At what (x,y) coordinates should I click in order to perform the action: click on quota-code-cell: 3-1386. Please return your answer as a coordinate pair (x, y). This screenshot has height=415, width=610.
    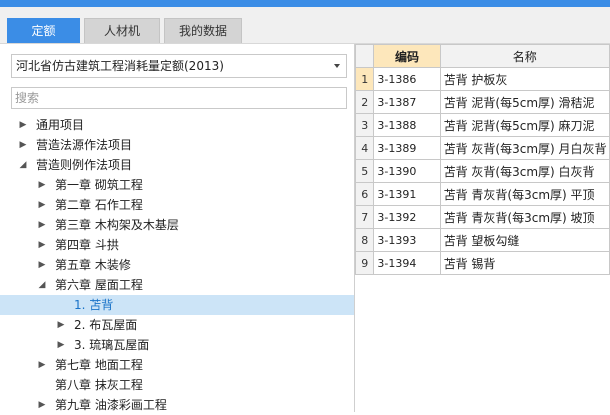
    Looking at the image, I should click on (407, 79).